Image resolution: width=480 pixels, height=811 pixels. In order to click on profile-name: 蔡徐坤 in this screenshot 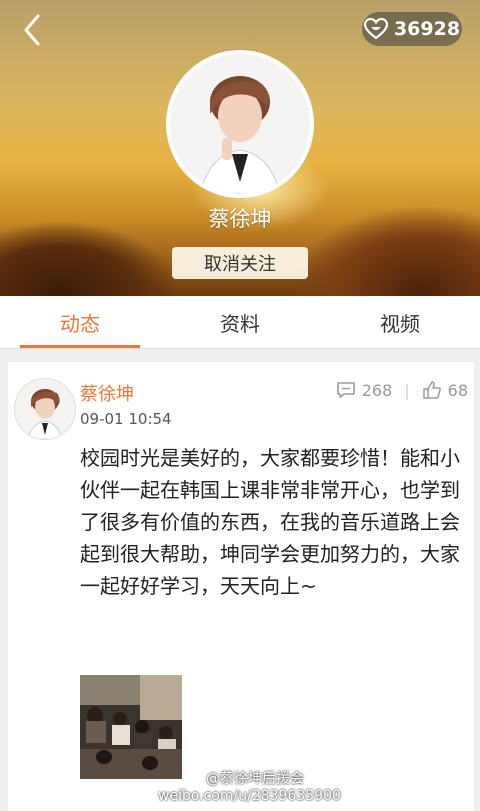, I will do `click(240, 219)`.